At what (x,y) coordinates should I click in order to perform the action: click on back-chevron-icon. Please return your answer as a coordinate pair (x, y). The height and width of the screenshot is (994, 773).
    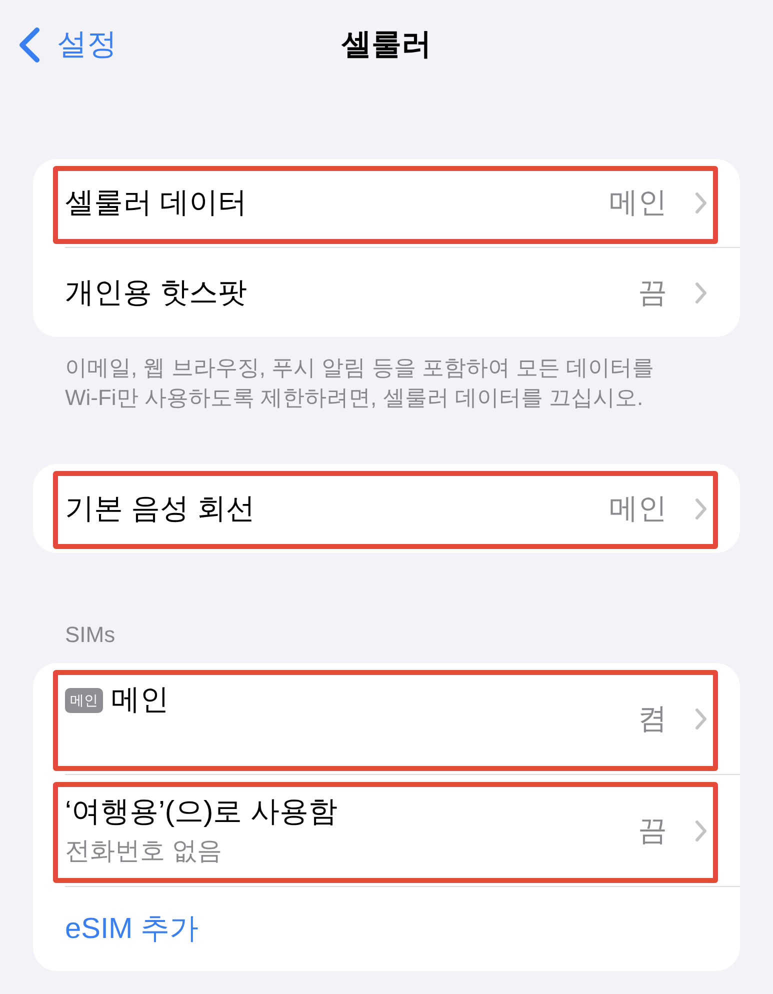
    Looking at the image, I should click on (29, 45).